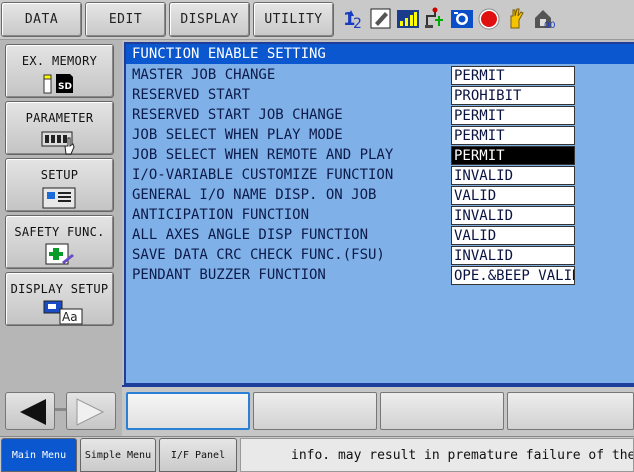 The width and height of the screenshot is (634, 472). I want to click on safety-func-button: SAFETY FUNC., so click(59, 242).